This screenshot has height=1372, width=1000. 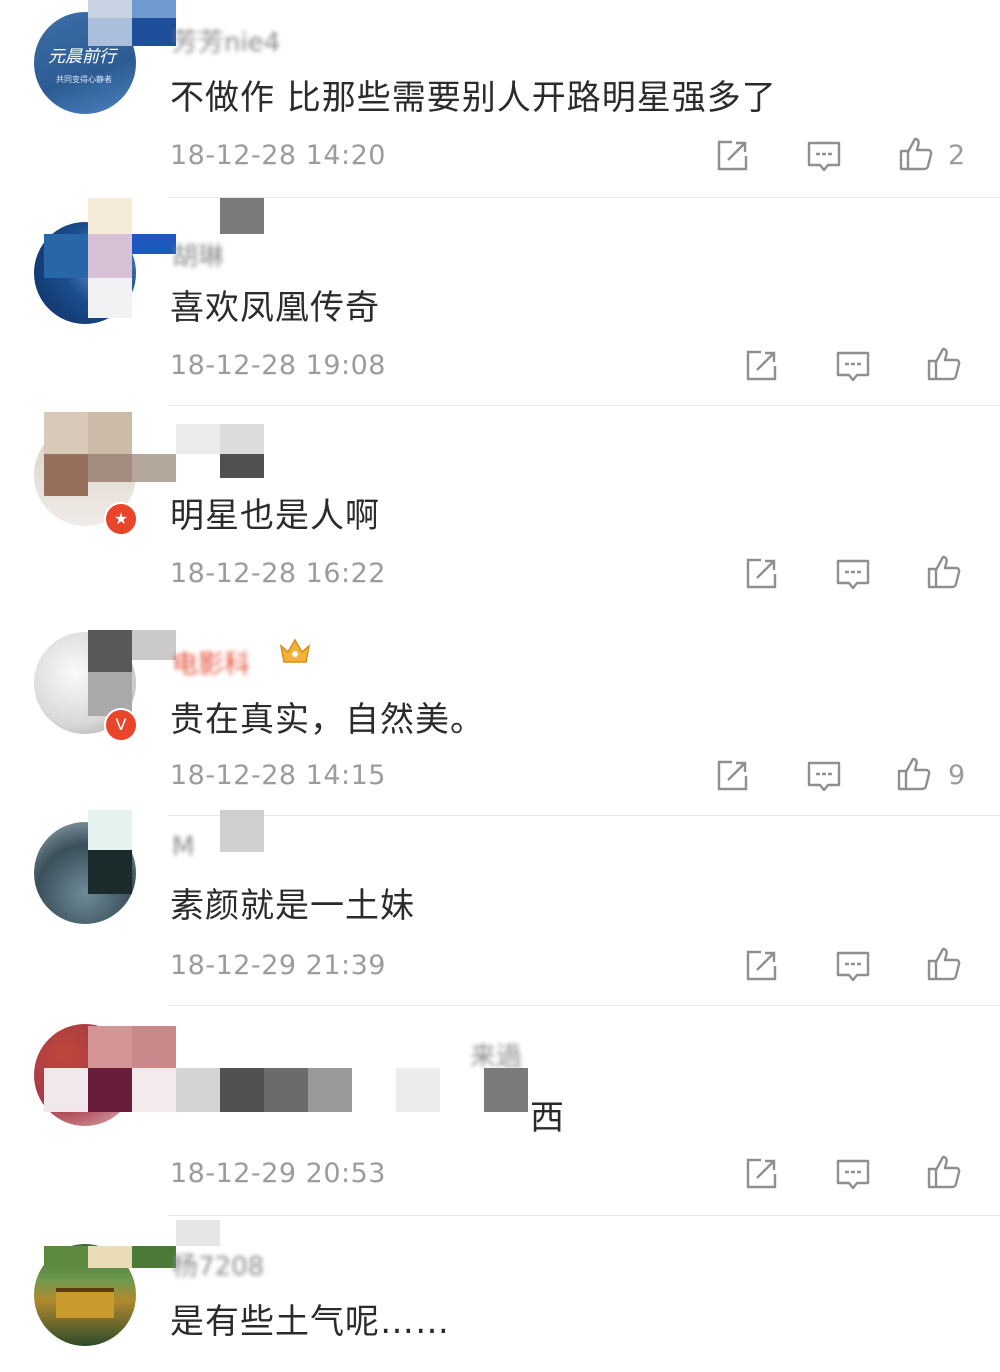 I want to click on comment-item: M 素颜就是一土妹 18-12-29 21:39, so click(x=500, y=908).